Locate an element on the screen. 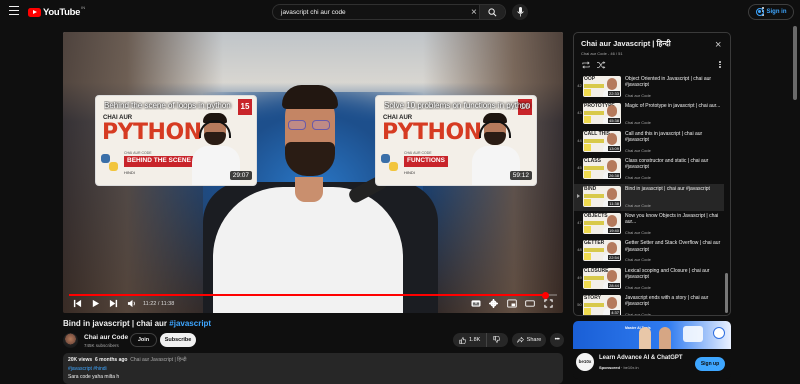  playlist-item-thumbnail: CLASS 26:38 is located at coordinates (602, 169).